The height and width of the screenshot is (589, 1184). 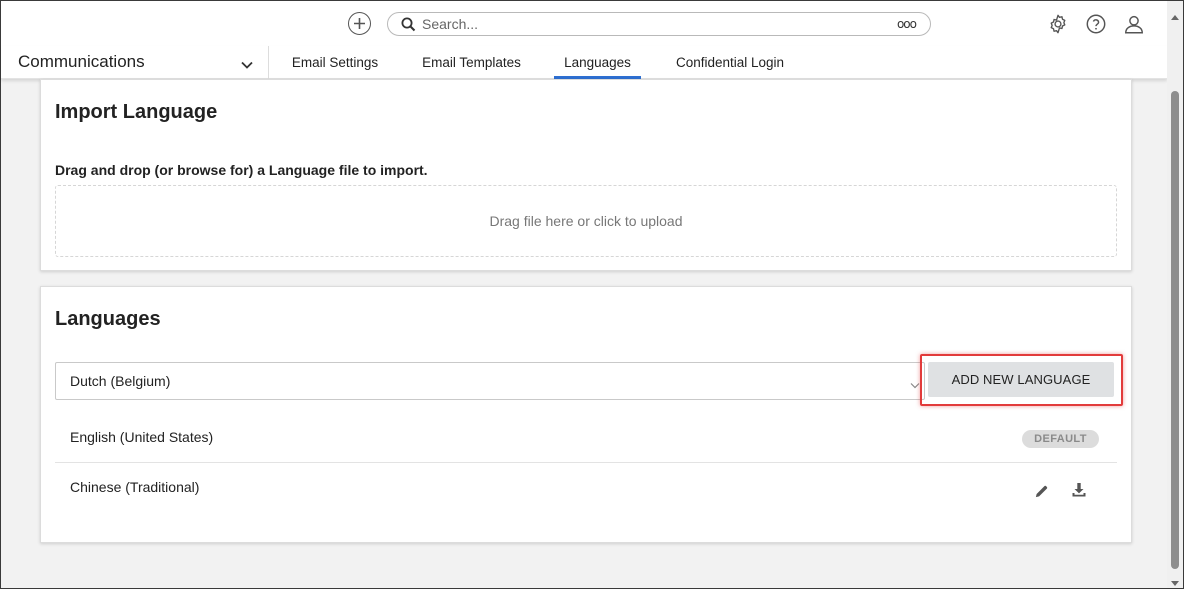 I want to click on module-selector: Communications, so click(x=135, y=62).